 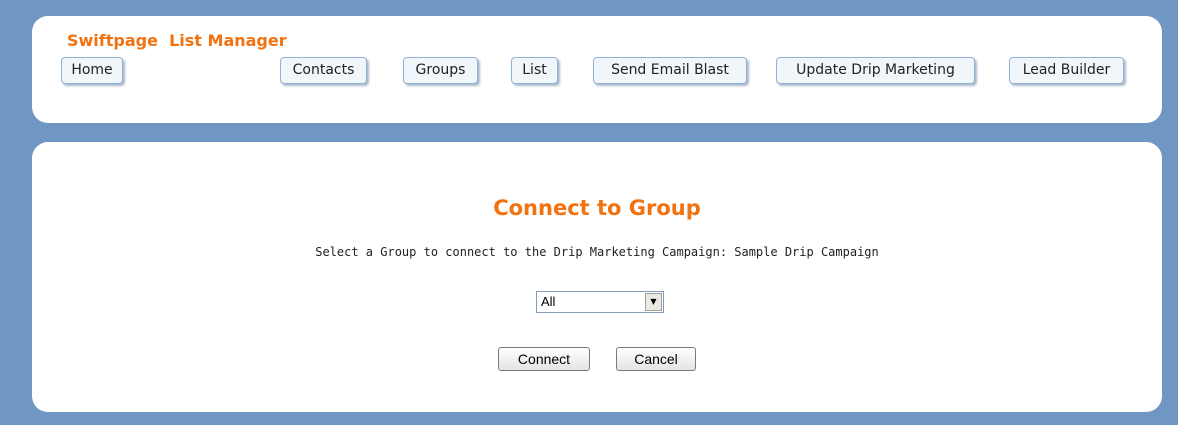 I want to click on nav-send-email-blast-button: Send Email Blast, so click(x=670, y=70).